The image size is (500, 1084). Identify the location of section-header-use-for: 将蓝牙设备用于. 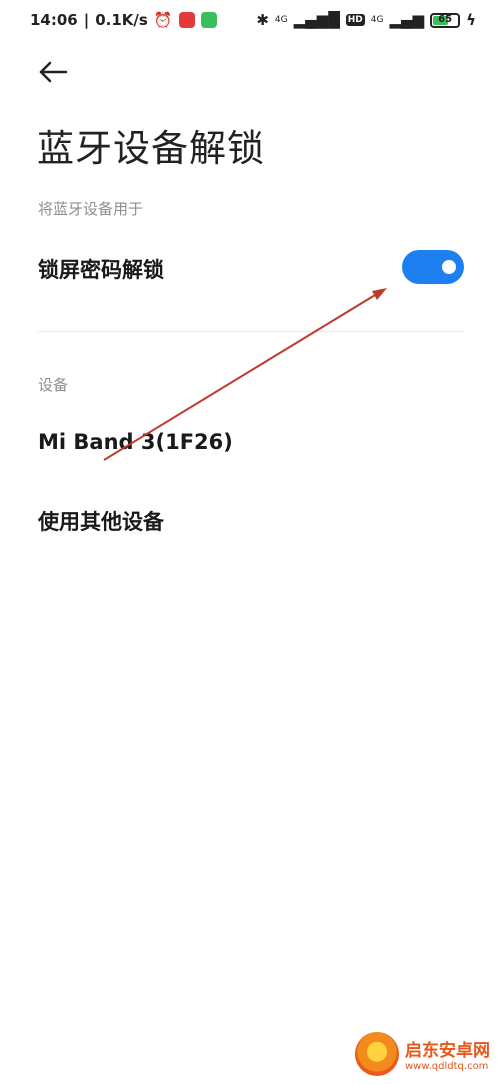
(91, 209).